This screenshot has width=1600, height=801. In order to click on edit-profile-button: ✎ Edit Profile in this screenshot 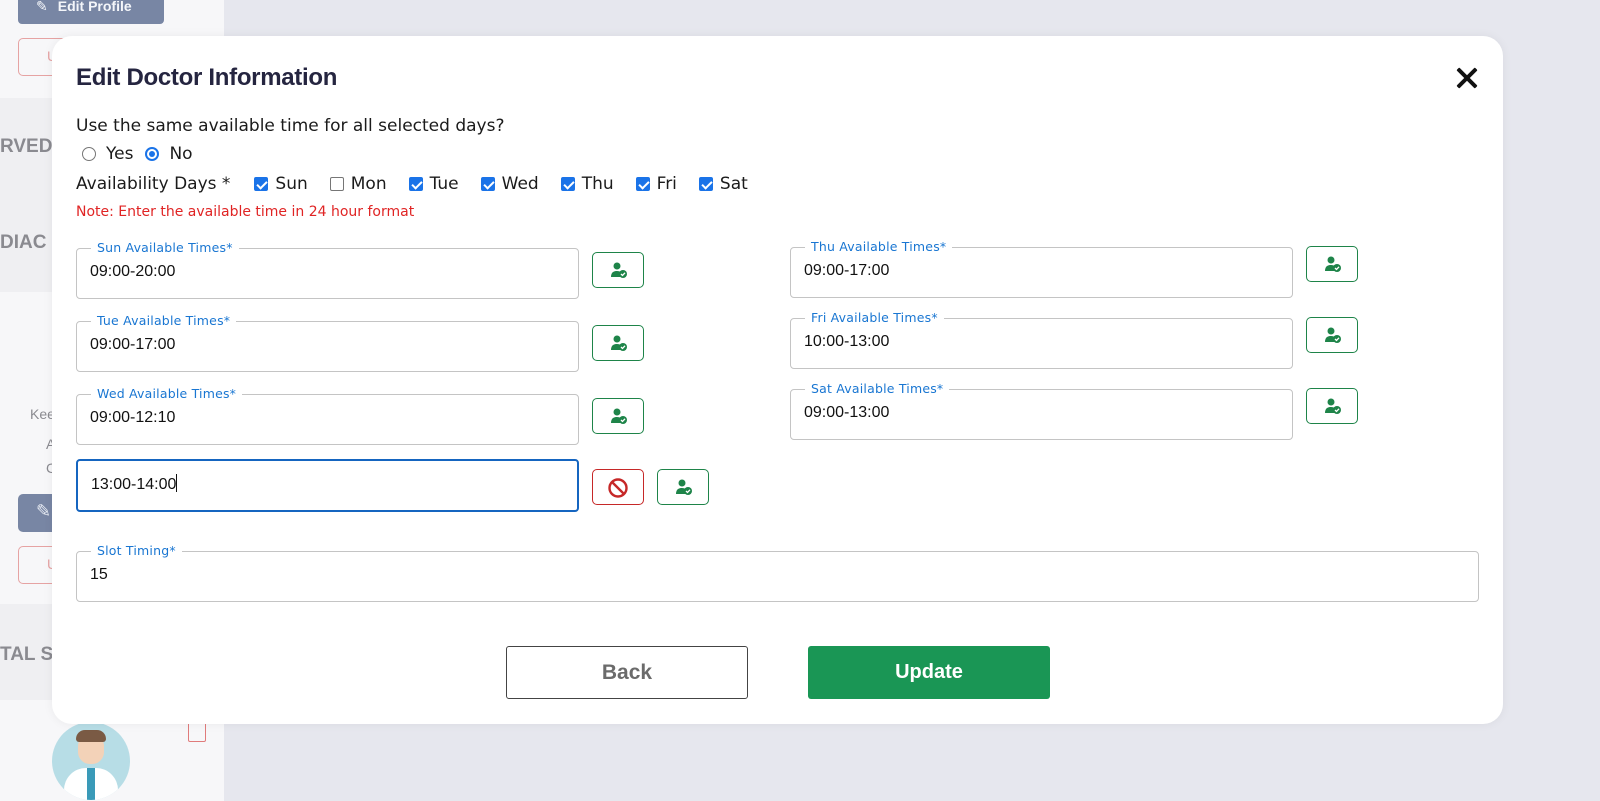, I will do `click(91, 12)`.